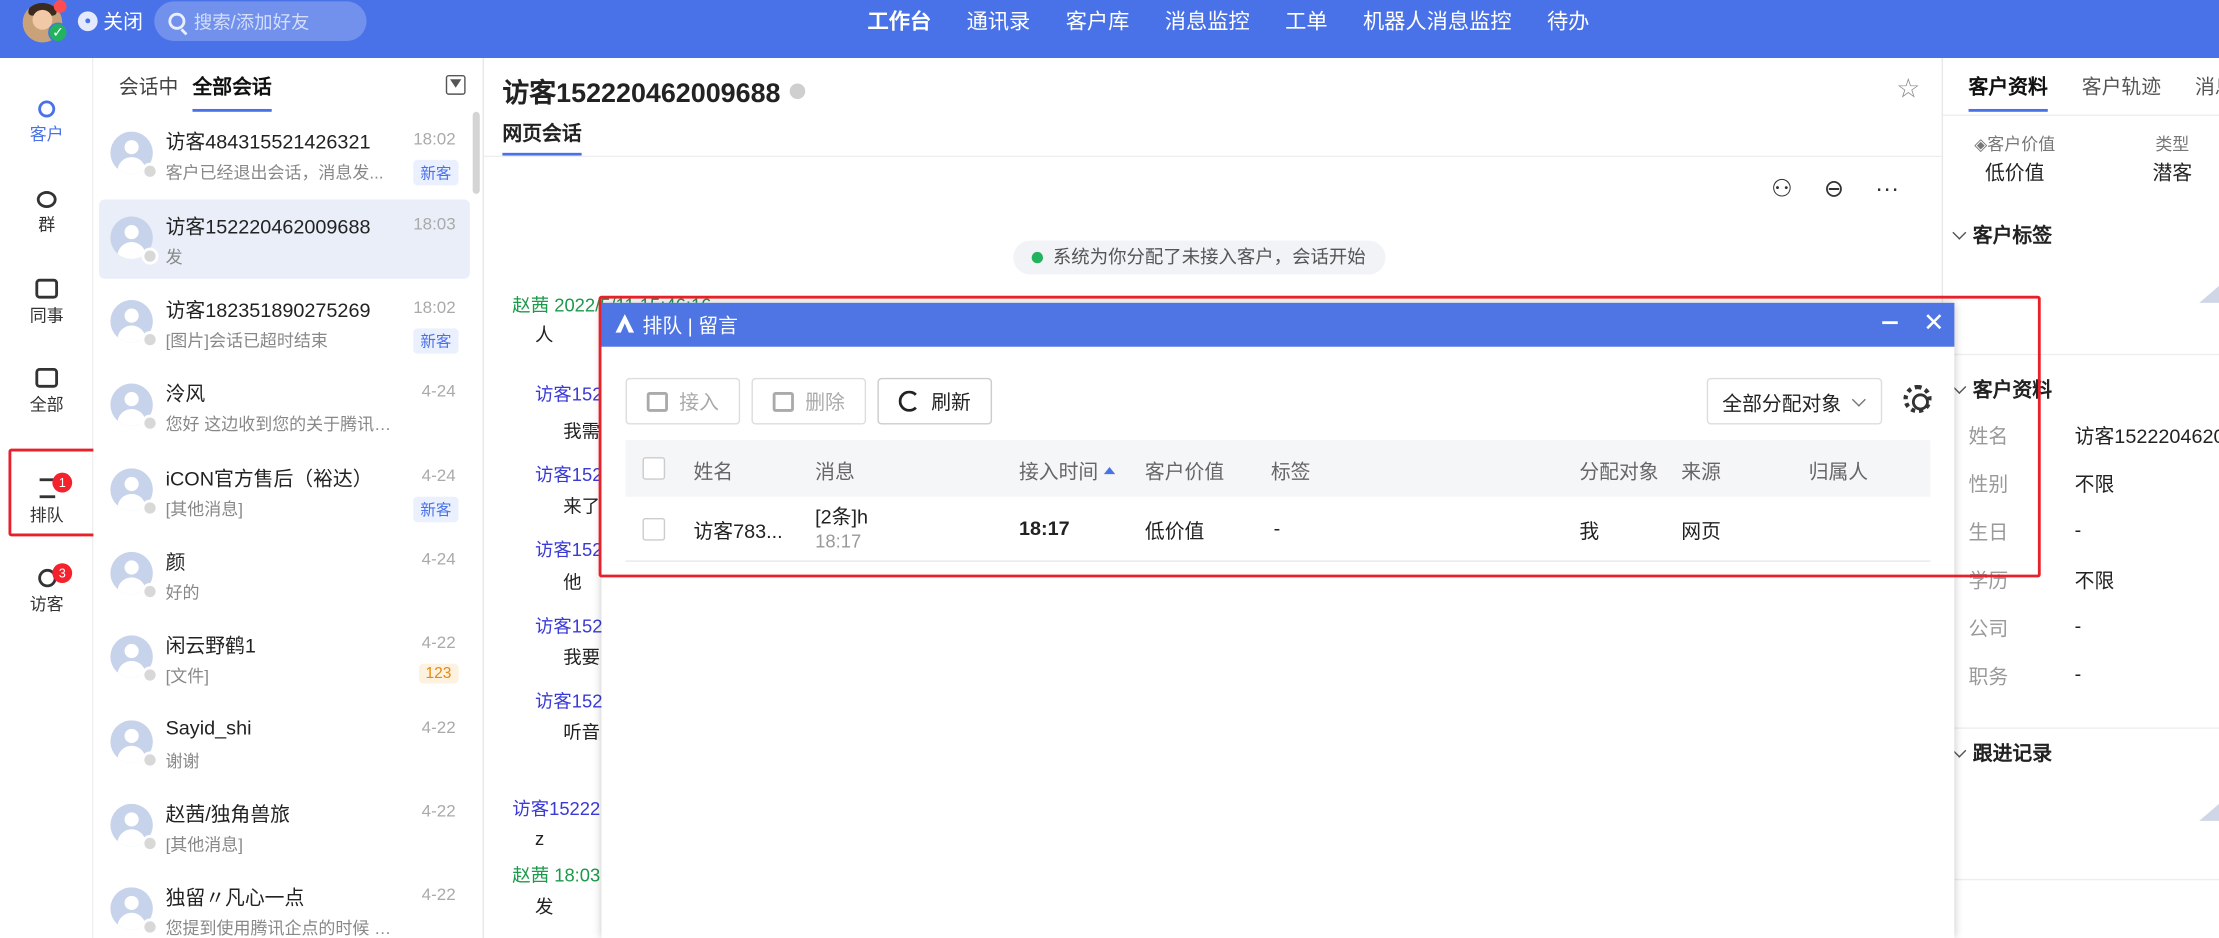 The height and width of the screenshot is (938, 2219). I want to click on section-followup: 跟进记录, so click(2003, 753).